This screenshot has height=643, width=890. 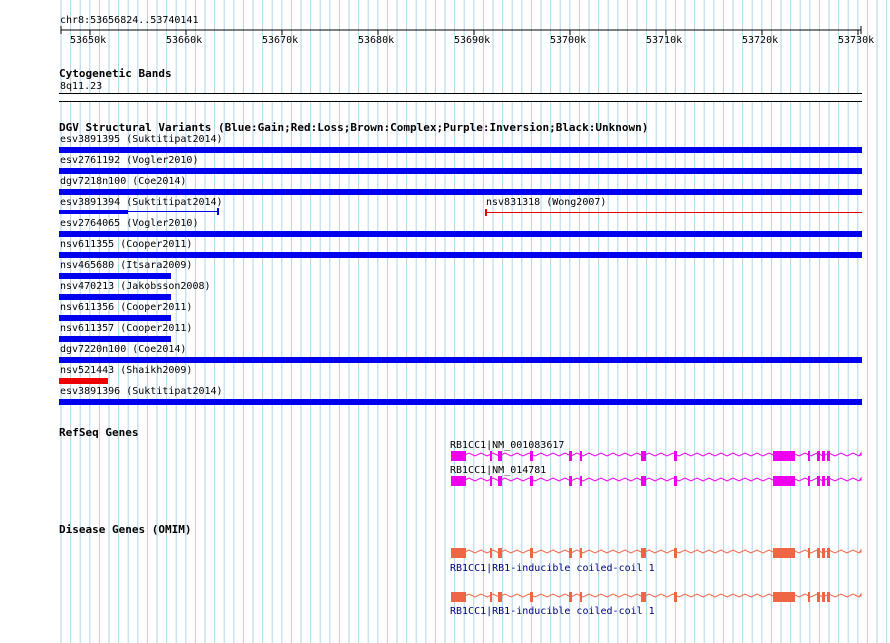 I want to click on dgv-item-label: nsv521443 (Shaikh2009), so click(x=126, y=370).